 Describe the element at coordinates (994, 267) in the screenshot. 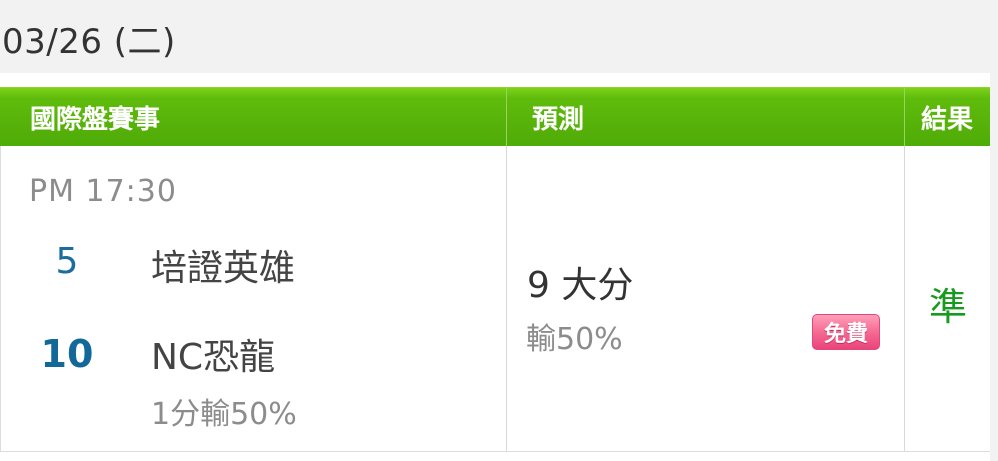

I see `right-edge` at that location.